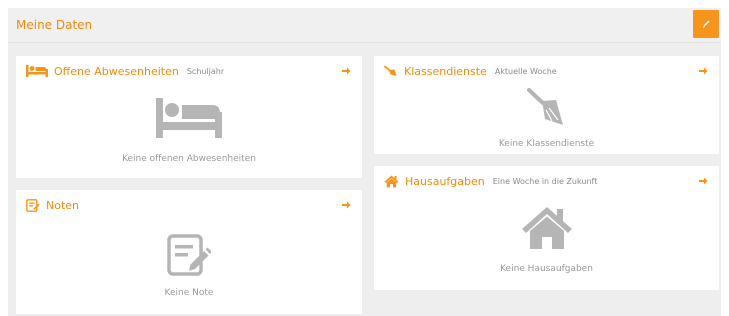 This screenshot has height=316, width=729. Describe the element at coordinates (37, 71) in the screenshot. I see `bed-icon` at that location.